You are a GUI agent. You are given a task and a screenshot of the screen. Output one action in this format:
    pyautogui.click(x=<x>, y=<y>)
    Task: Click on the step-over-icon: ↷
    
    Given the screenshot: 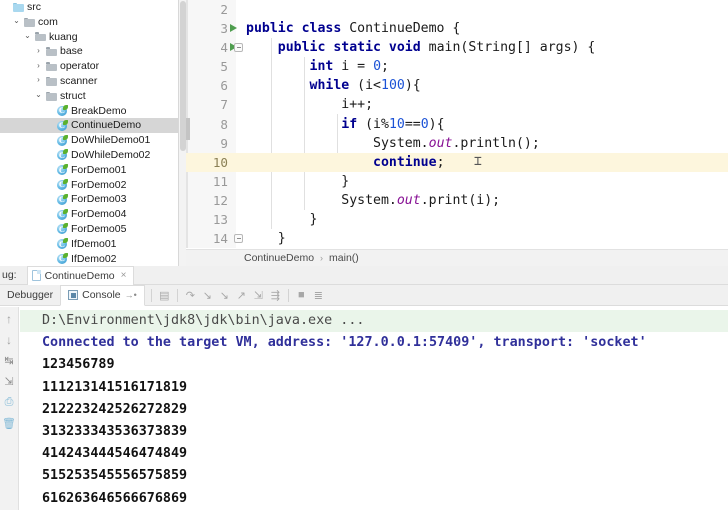 What is the action you would take?
    pyautogui.click(x=190, y=295)
    